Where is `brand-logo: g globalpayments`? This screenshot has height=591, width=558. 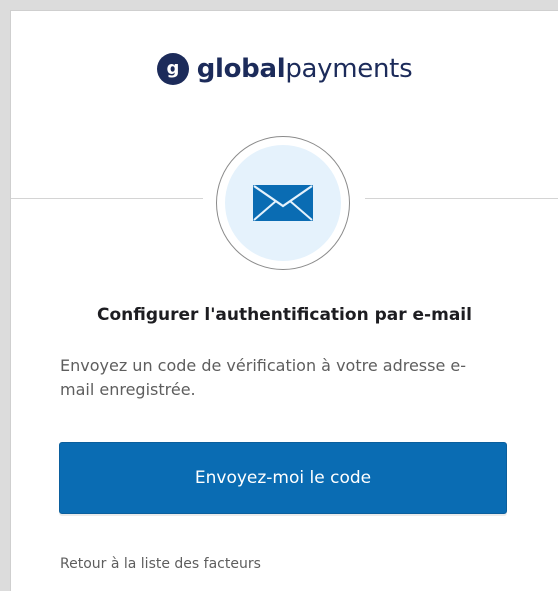
brand-logo: g globalpayments is located at coordinates (284, 69).